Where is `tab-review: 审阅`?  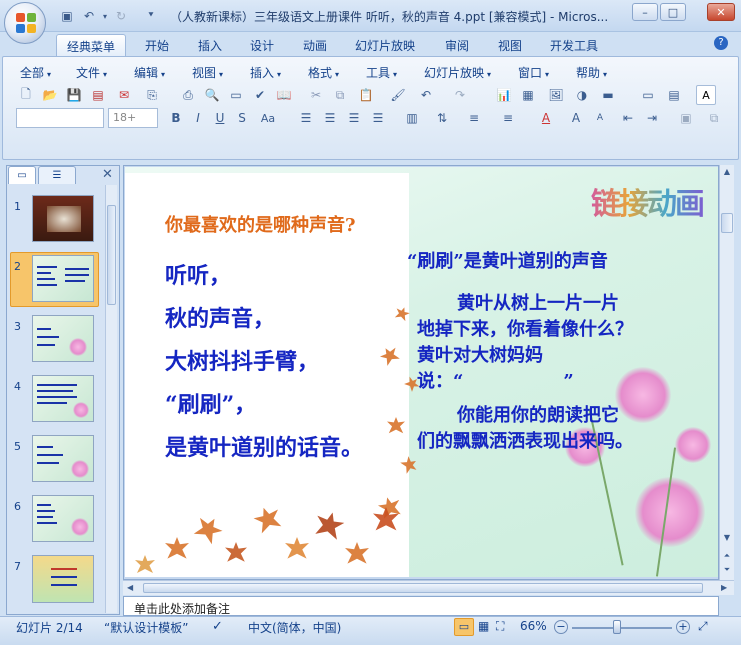 tab-review: 审阅 is located at coordinates (457, 45).